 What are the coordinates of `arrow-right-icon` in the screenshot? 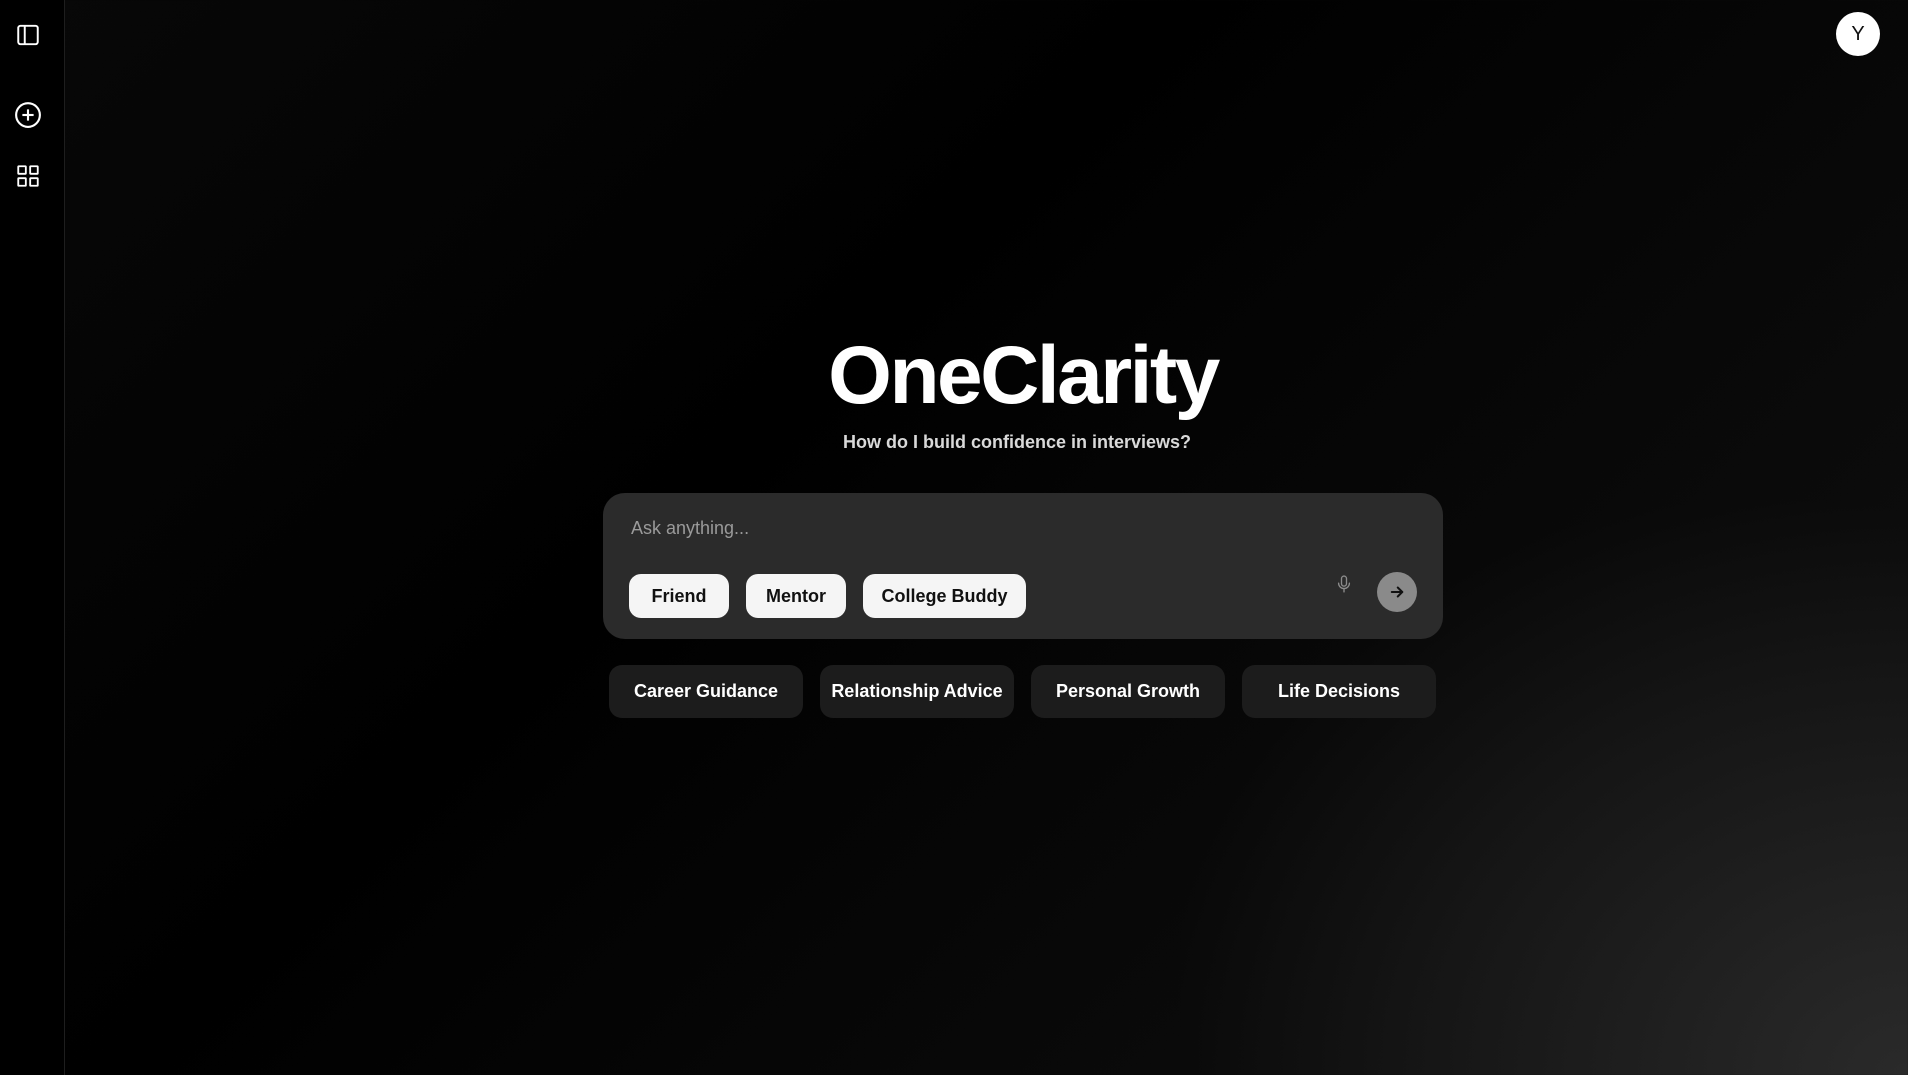 It's located at (1397, 592).